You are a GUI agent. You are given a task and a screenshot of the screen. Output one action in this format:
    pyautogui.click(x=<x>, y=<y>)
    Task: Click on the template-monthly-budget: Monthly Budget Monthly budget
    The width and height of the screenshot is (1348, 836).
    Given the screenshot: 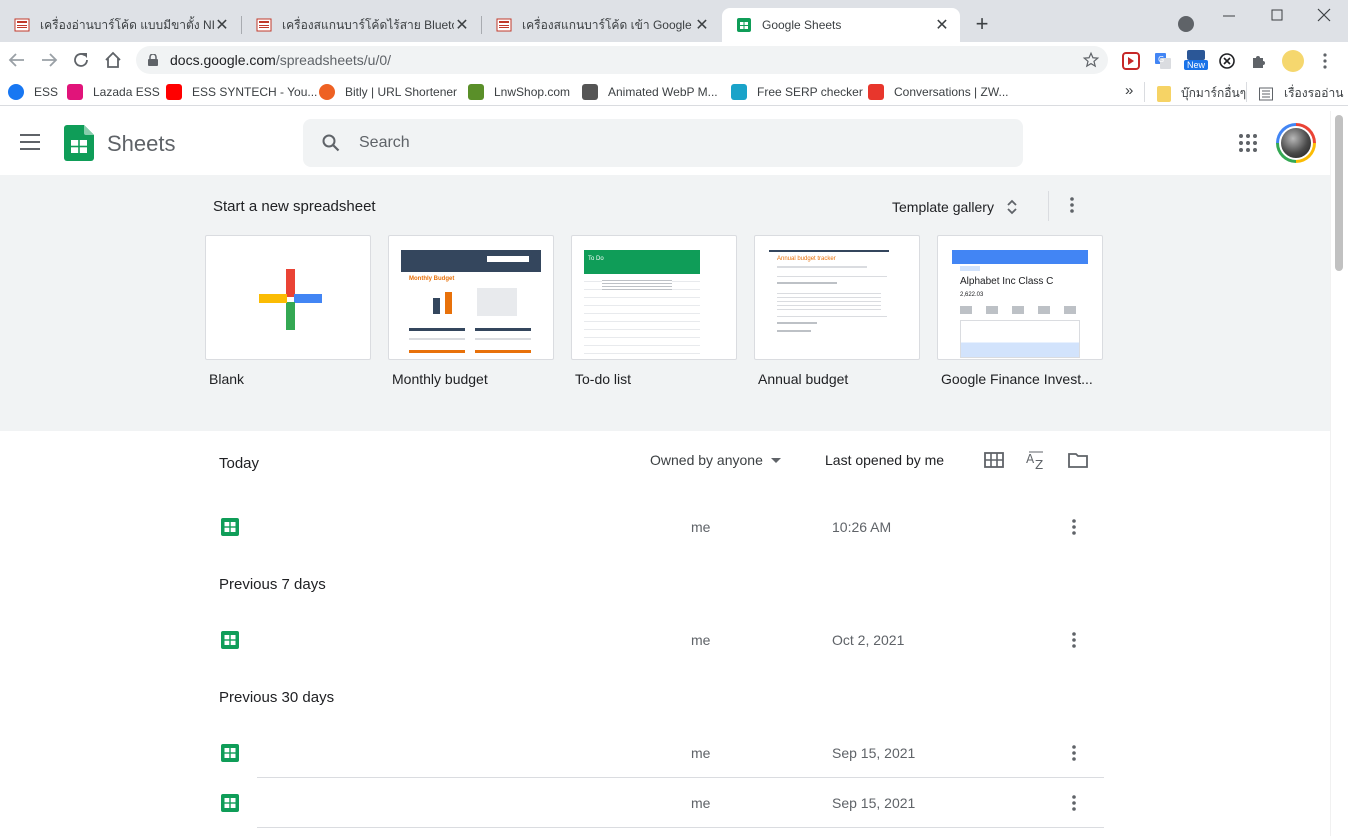 What is the action you would take?
    pyautogui.click(x=471, y=311)
    